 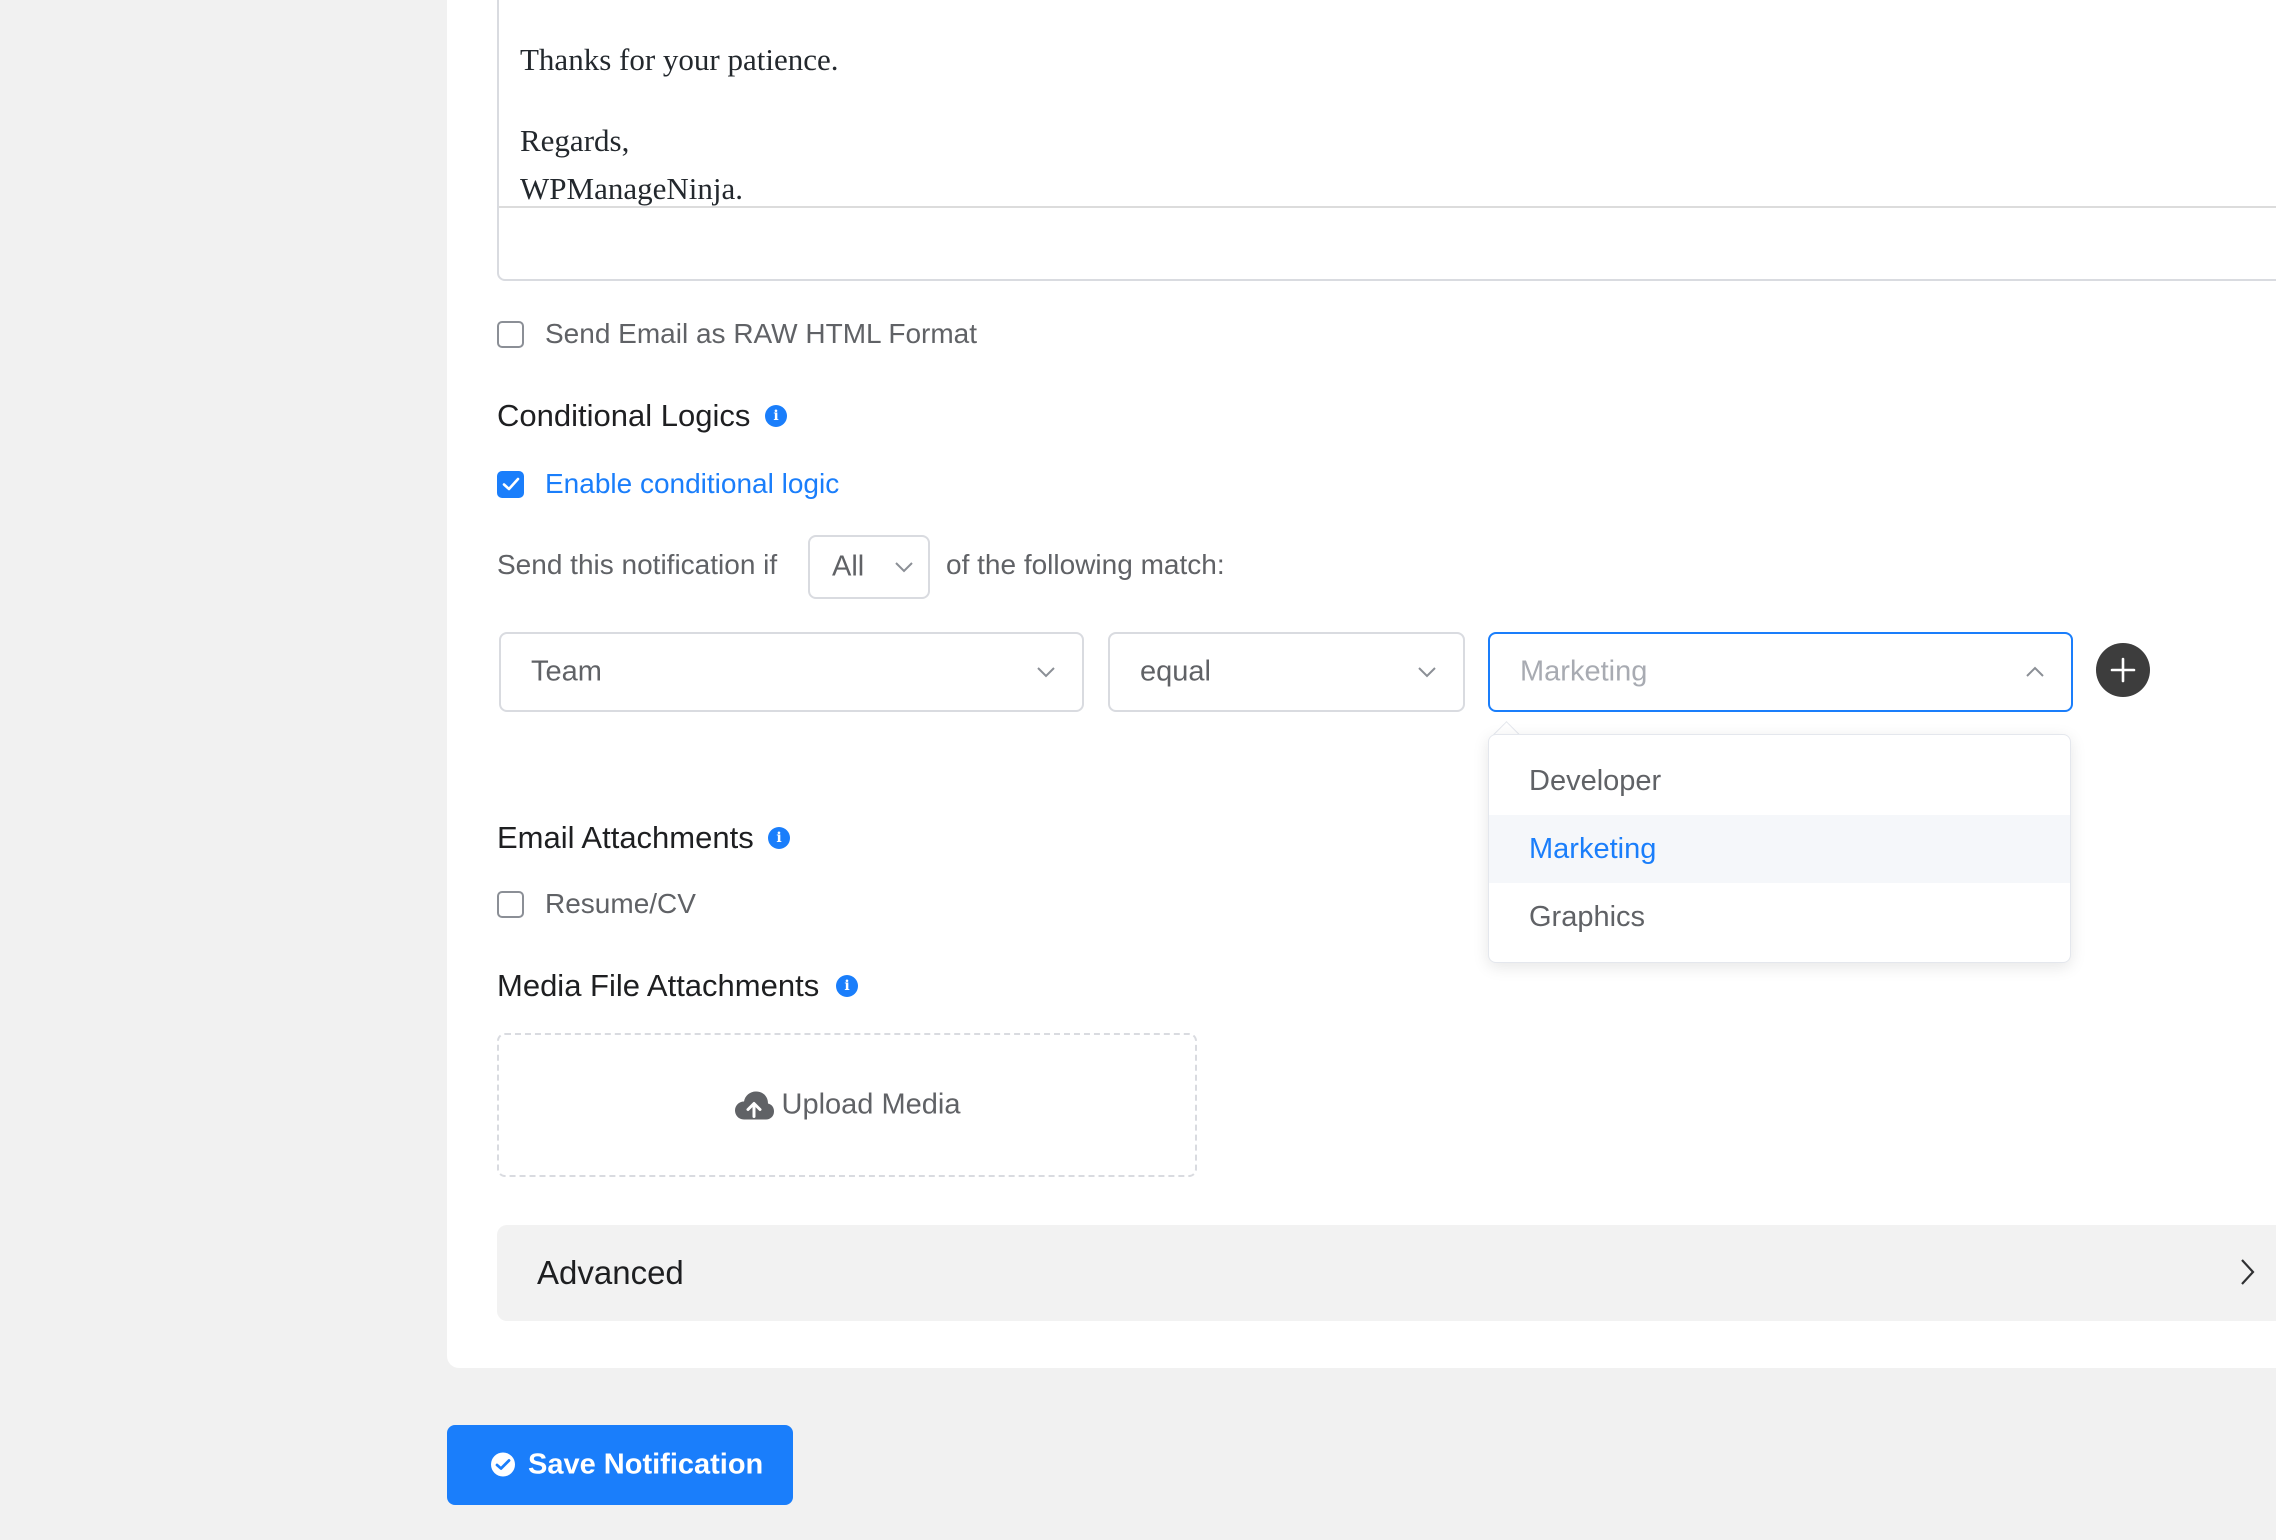 What do you see at coordinates (1286, 672) in the screenshot?
I see `condition-operator-select: equal` at bounding box center [1286, 672].